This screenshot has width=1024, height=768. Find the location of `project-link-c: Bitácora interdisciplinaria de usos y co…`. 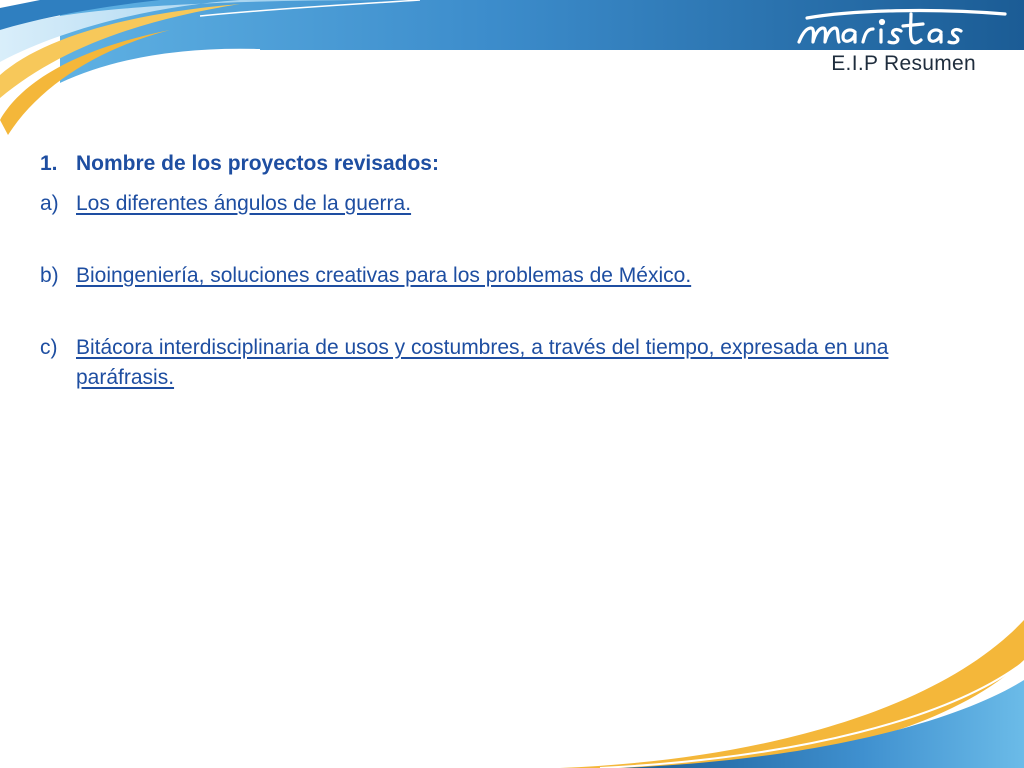

project-link-c: Bitácora interdisciplinaria de usos y co… is located at coordinates (508, 363).